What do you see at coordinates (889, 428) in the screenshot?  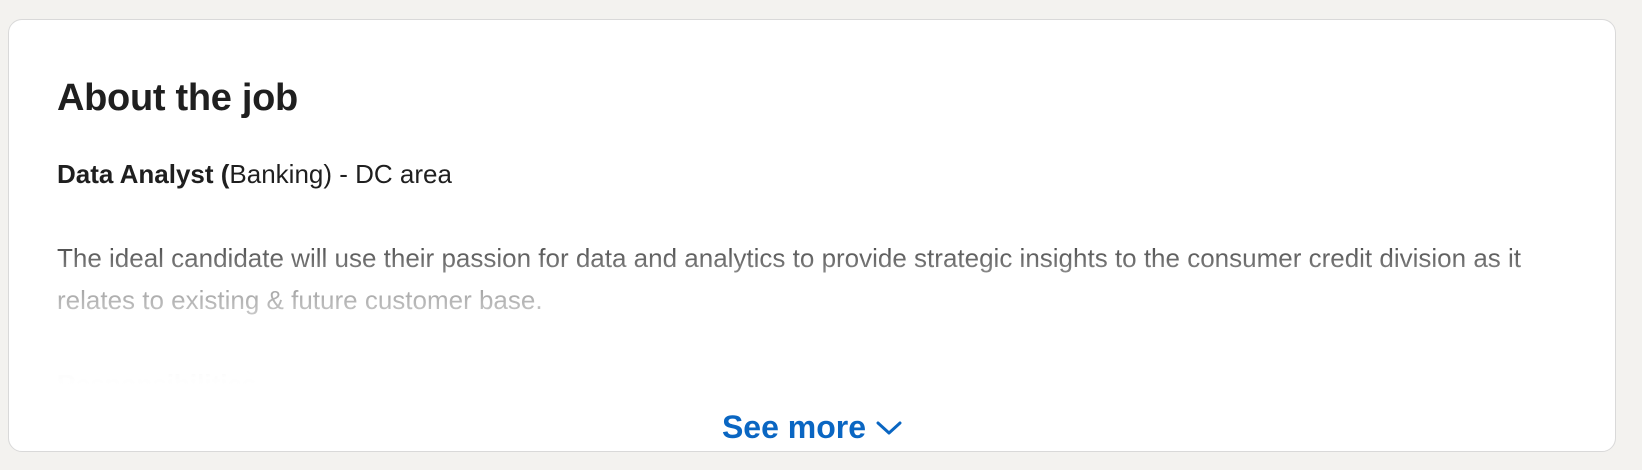 I see `chevron-down-icon` at bounding box center [889, 428].